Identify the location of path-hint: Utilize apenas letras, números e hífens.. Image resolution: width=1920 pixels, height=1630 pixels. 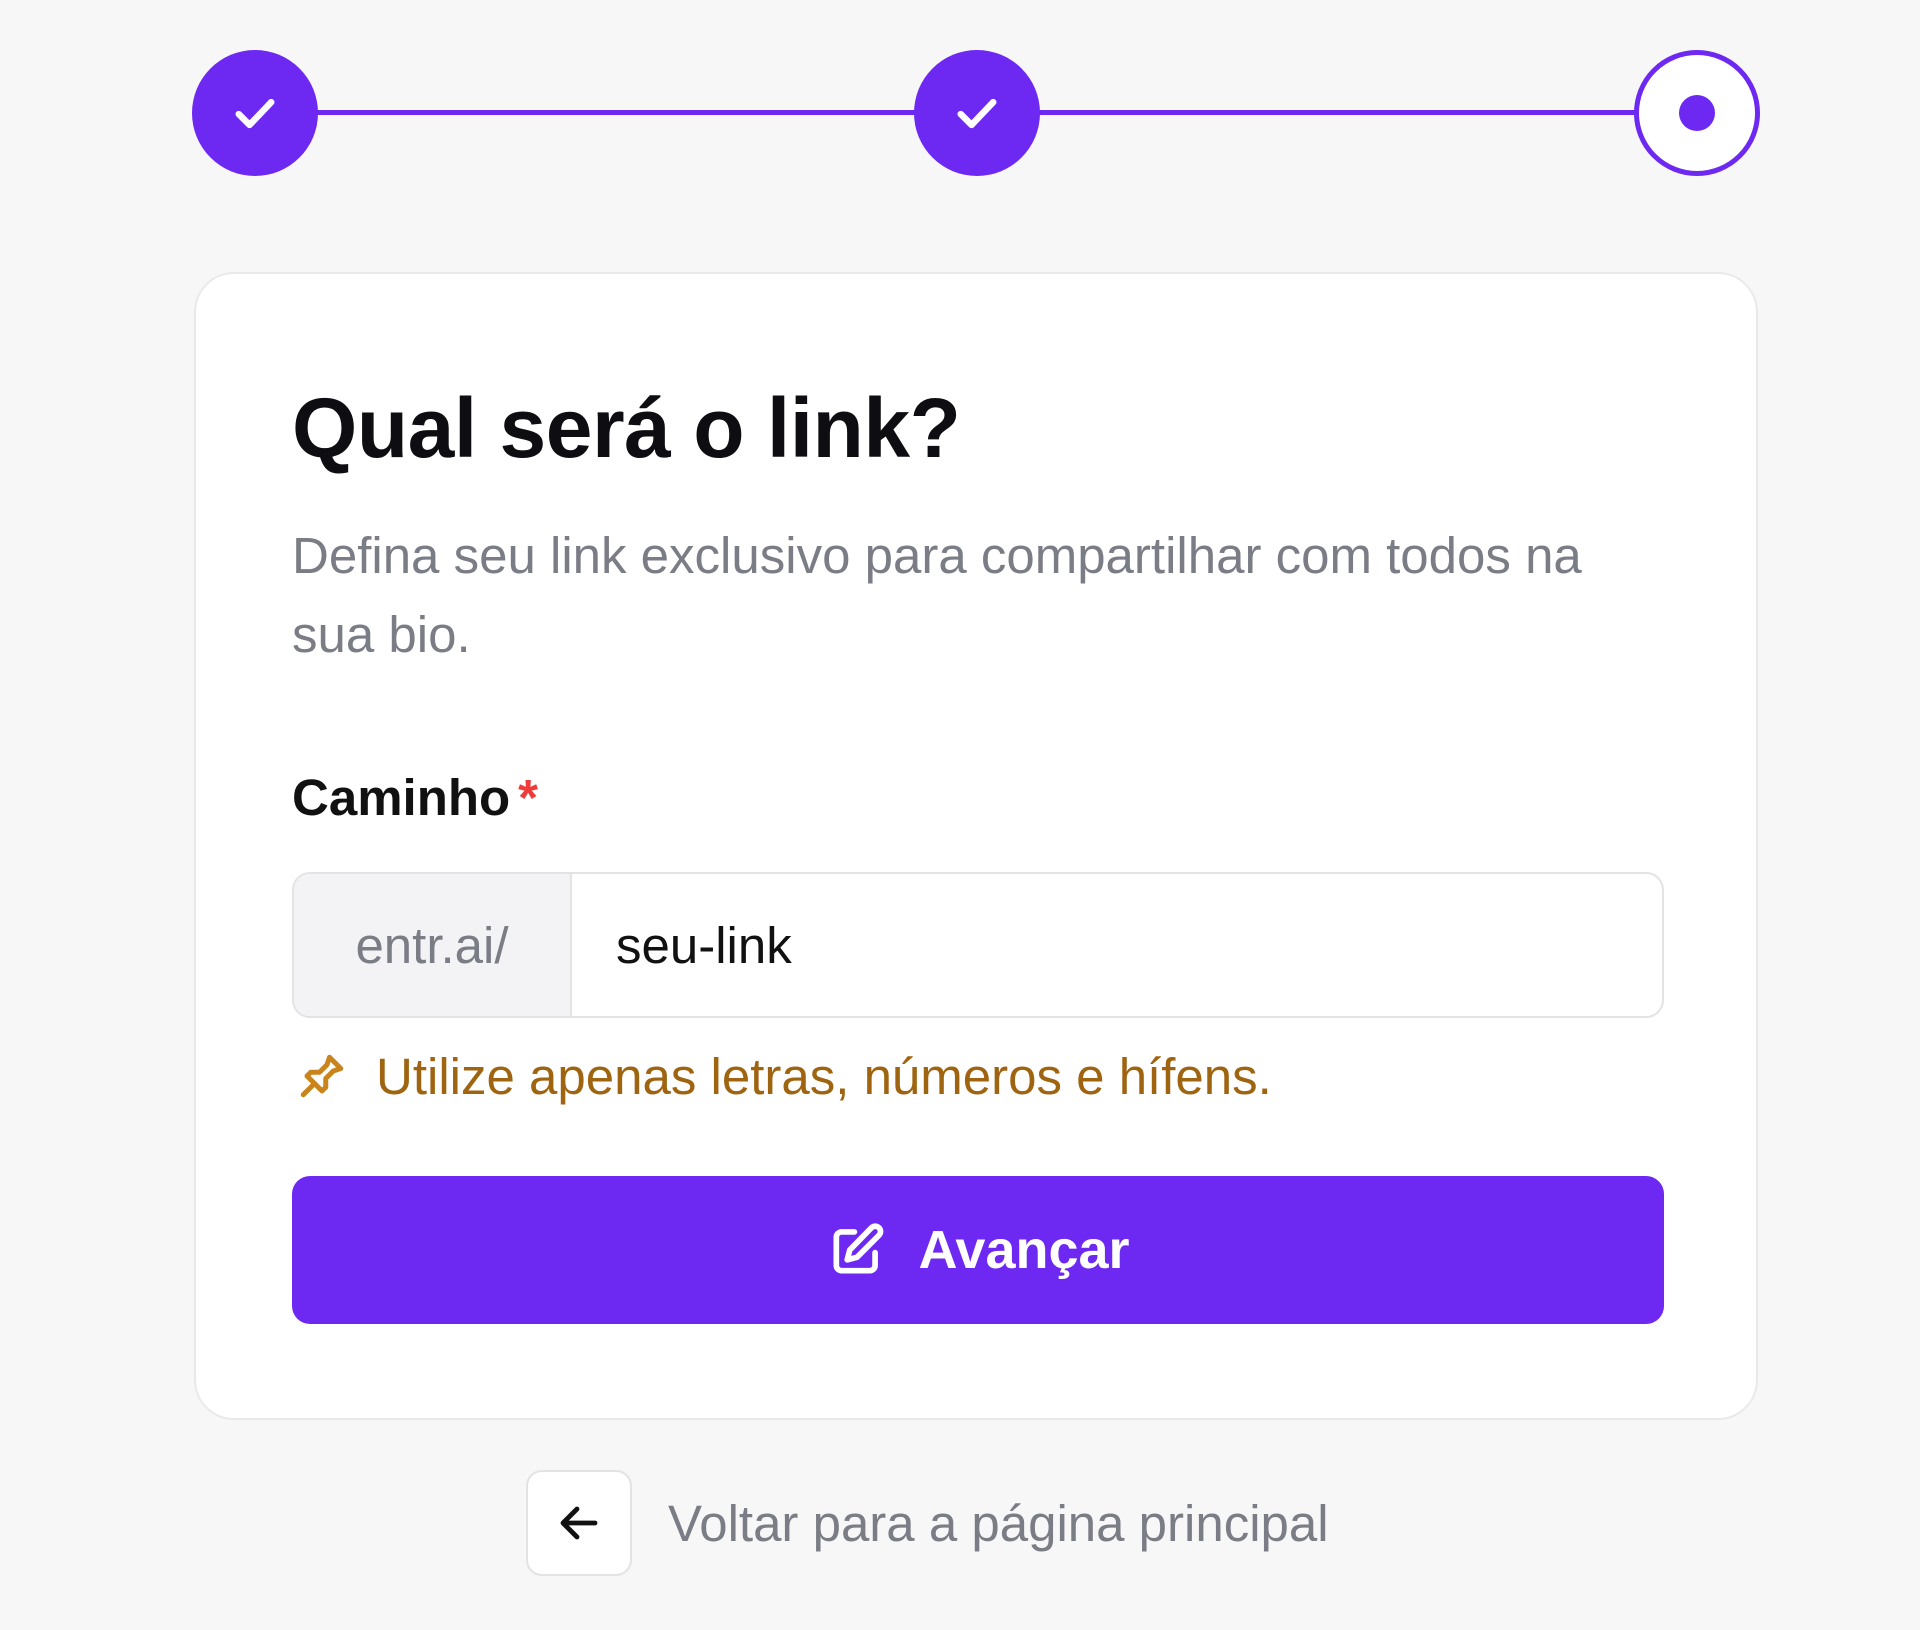
(782, 1076).